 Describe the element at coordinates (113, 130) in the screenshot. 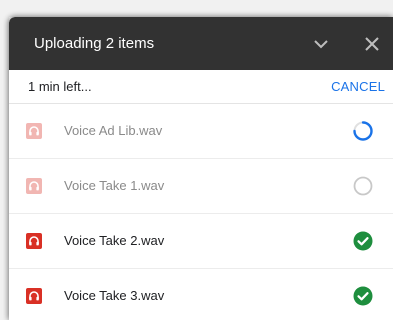

I see `file-name: Voice Ad Lib.wav` at that location.